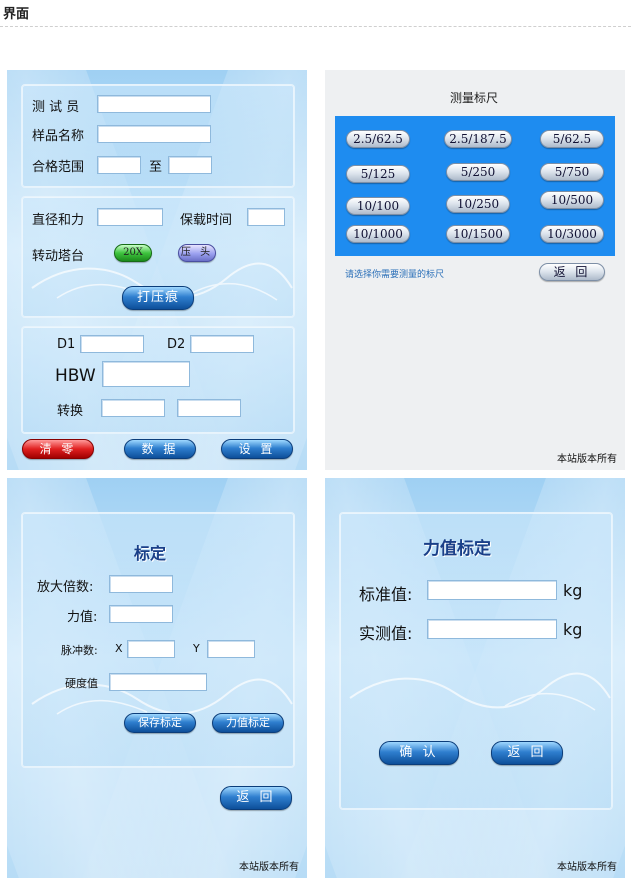 Image resolution: width=631 pixels, height=882 pixels. What do you see at coordinates (58, 449) in the screenshot?
I see `clear-button: 清 零` at bounding box center [58, 449].